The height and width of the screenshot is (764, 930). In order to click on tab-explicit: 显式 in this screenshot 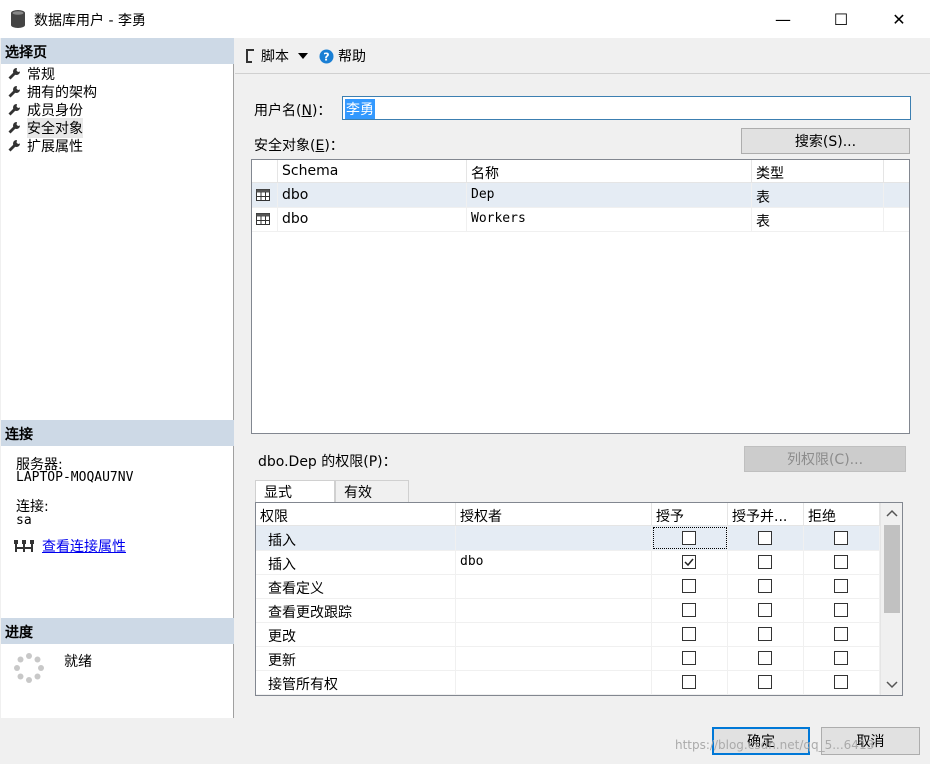, I will do `click(295, 491)`.